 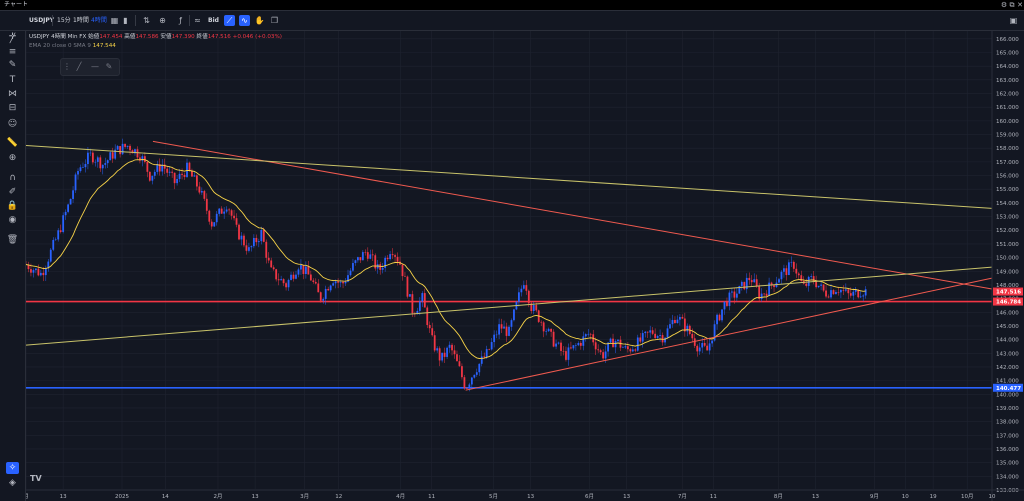 What do you see at coordinates (12, 124) in the screenshot?
I see `emoji-icon: ☺` at bounding box center [12, 124].